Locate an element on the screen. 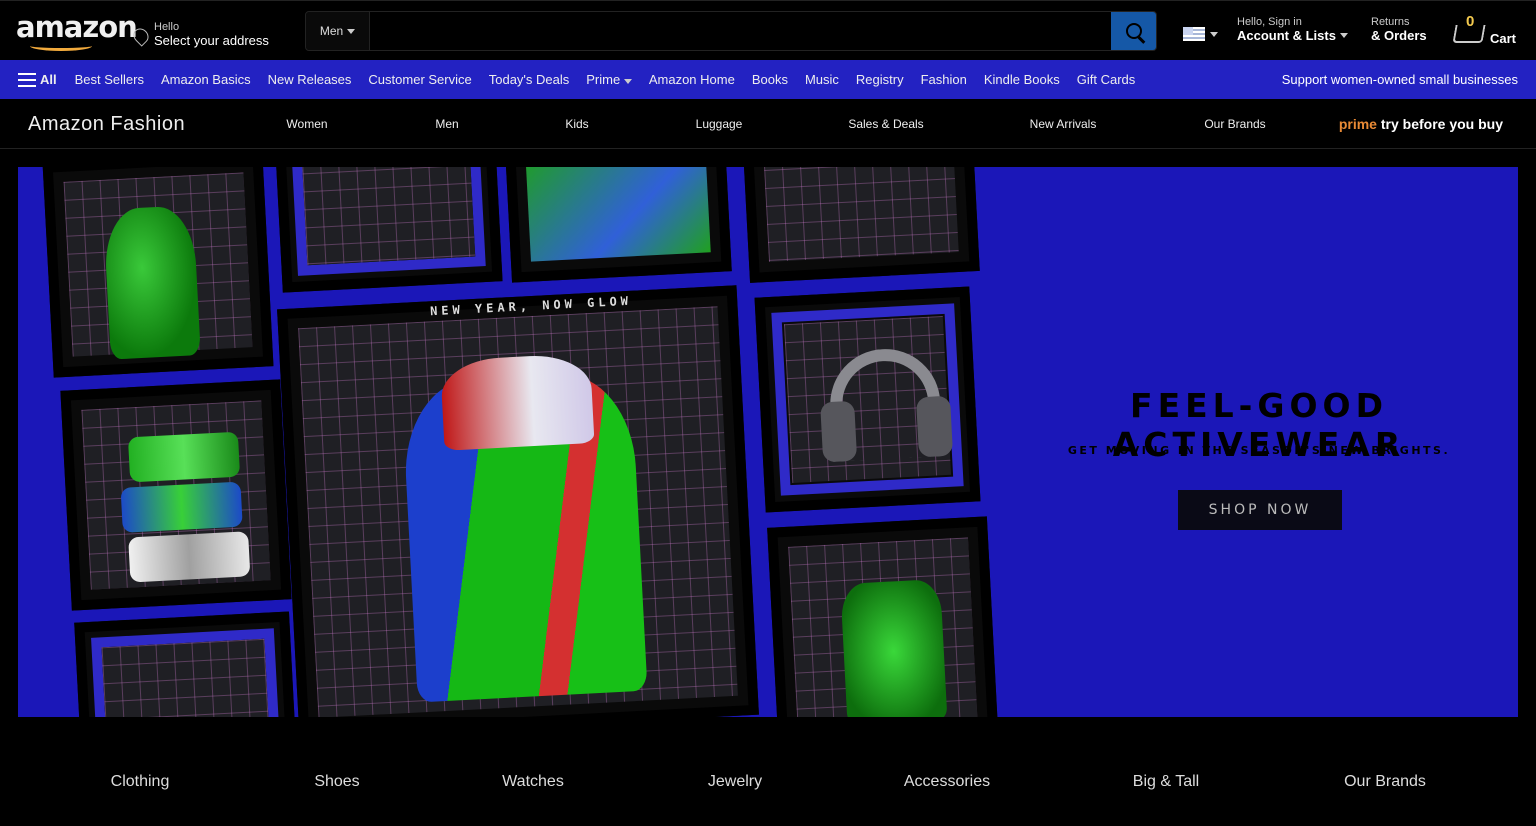 The height and width of the screenshot is (826, 1536). search-bar: Men is located at coordinates (731, 31).